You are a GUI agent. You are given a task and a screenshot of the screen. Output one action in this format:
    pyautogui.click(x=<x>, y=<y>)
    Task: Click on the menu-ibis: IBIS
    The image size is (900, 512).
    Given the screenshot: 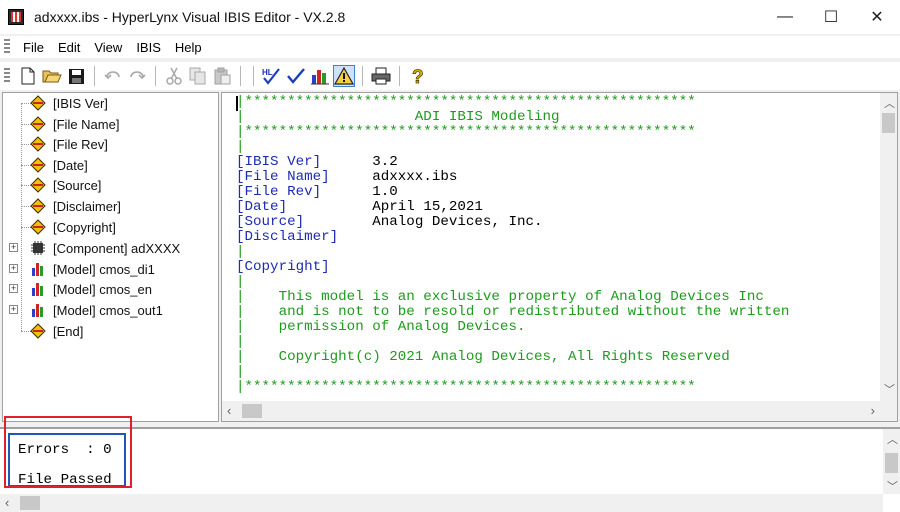 What is the action you would take?
    pyautogui.click(x=148, y=47)
    